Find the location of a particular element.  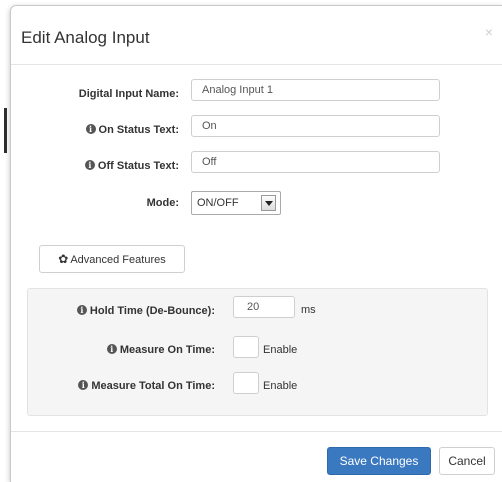

measure-total-on-time-label: Measure Total On Time: is located at coordinates (153, 386).